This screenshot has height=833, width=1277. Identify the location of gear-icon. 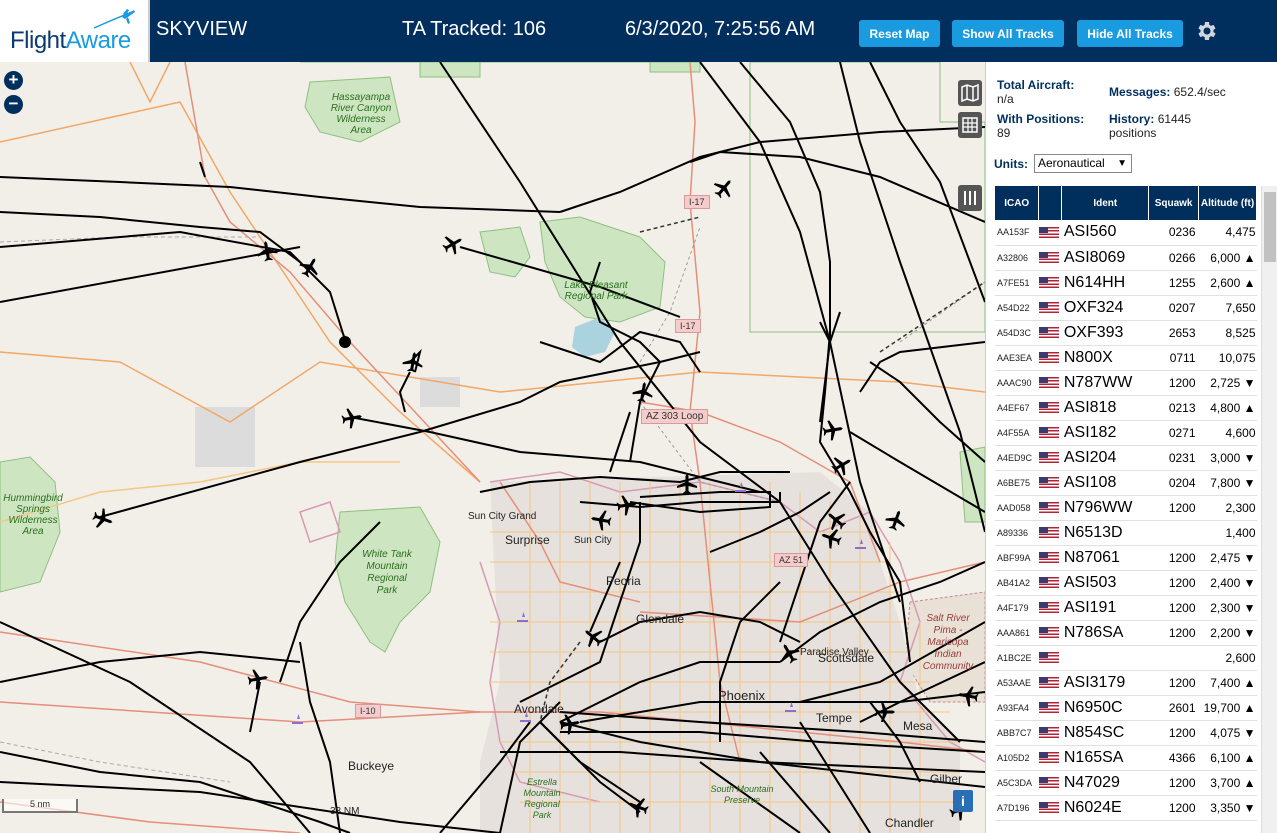
(1206, 31).